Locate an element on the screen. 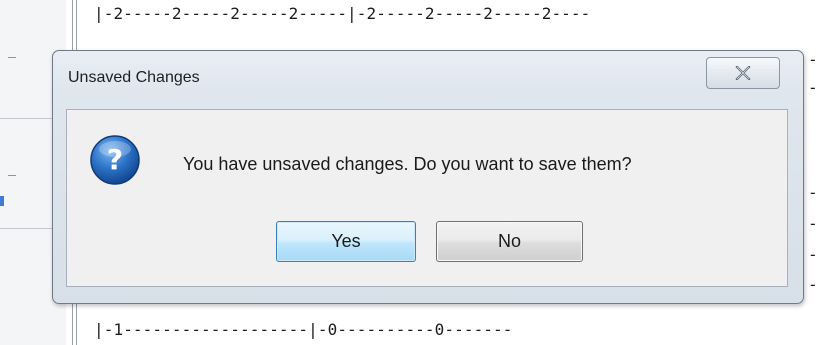 Image resolution: width=822 pixels, height=345 pixels. close-button is located at coordinates (743, 73).